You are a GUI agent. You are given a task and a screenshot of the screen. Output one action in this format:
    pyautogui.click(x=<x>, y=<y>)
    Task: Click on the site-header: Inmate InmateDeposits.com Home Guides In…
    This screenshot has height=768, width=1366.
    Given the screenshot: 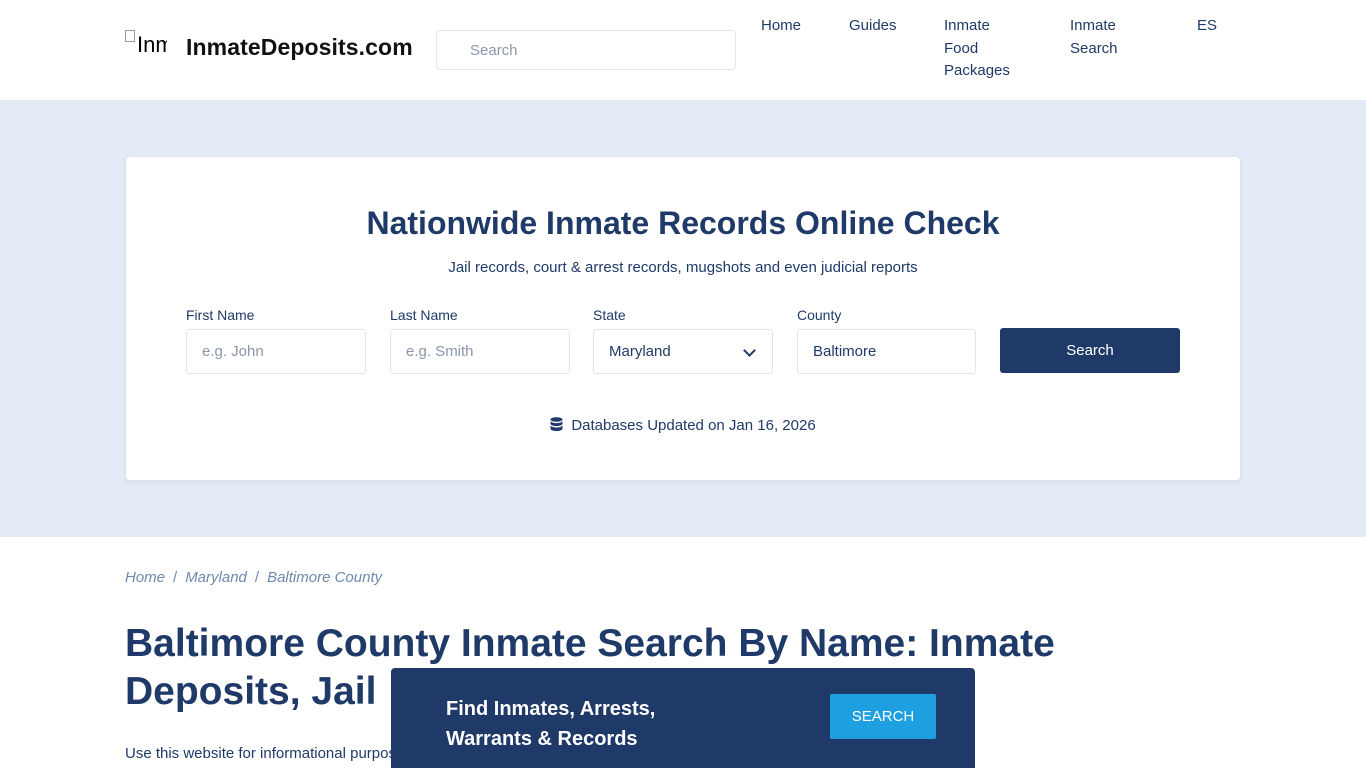 What is the action you would take?
    pyautogui.click(x=683, y=50)
    